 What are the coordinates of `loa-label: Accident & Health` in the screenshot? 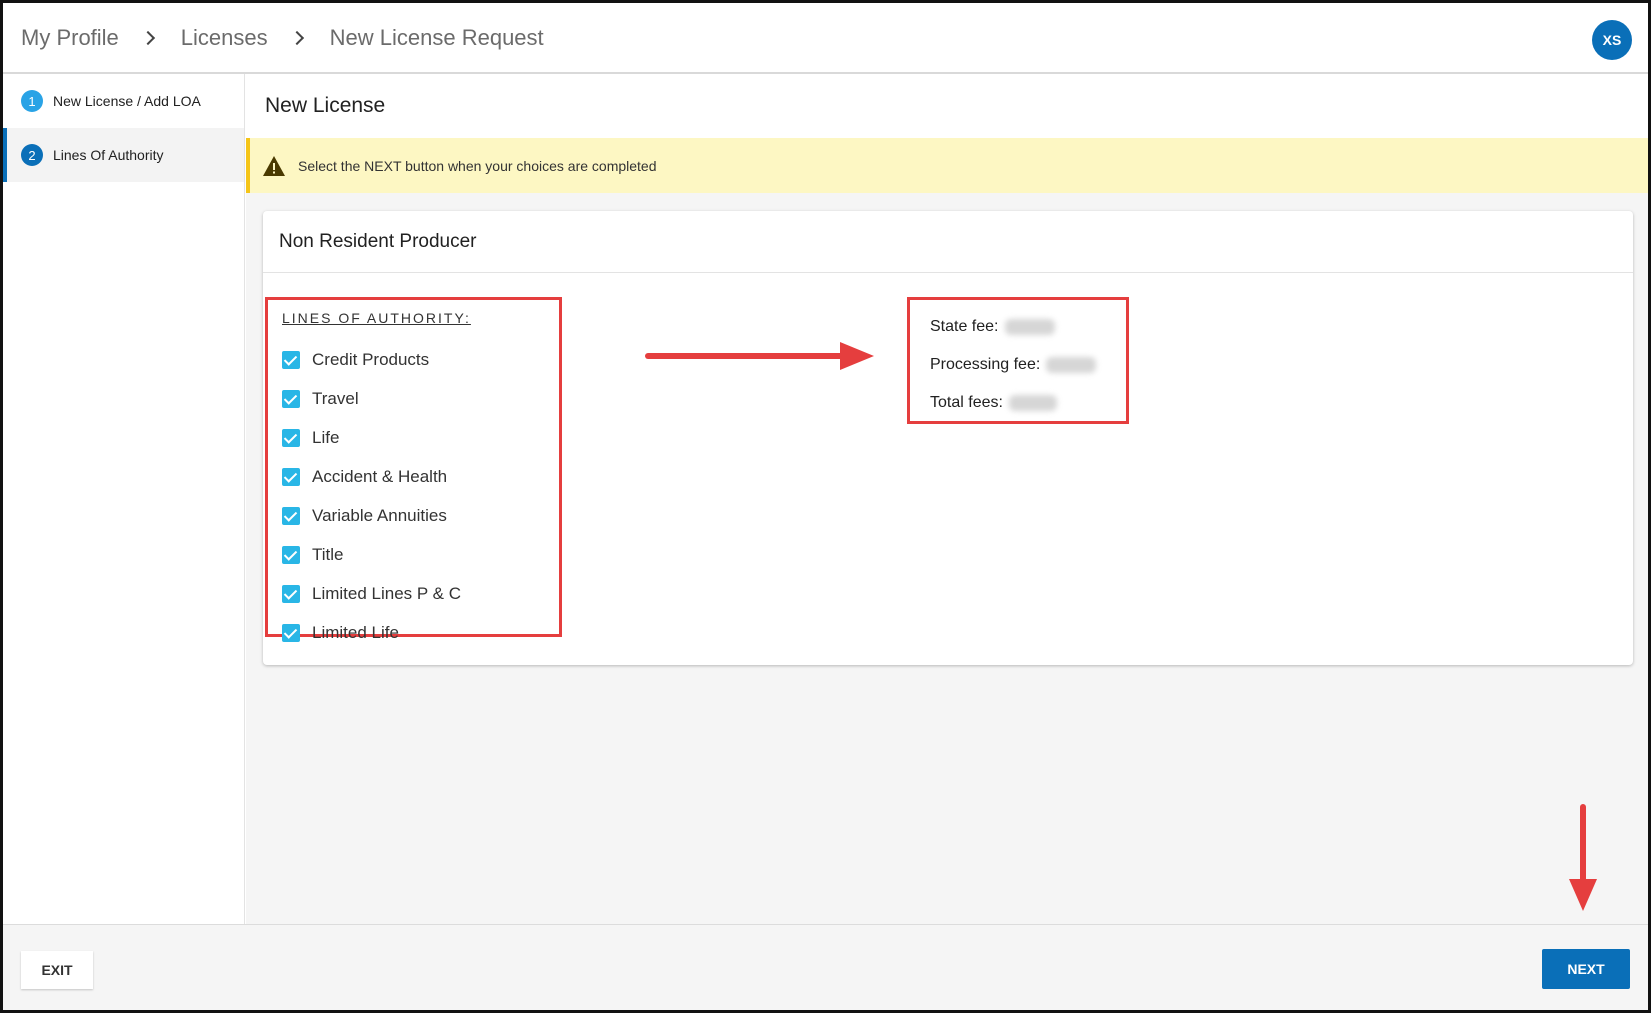 It's located at (380, 476).